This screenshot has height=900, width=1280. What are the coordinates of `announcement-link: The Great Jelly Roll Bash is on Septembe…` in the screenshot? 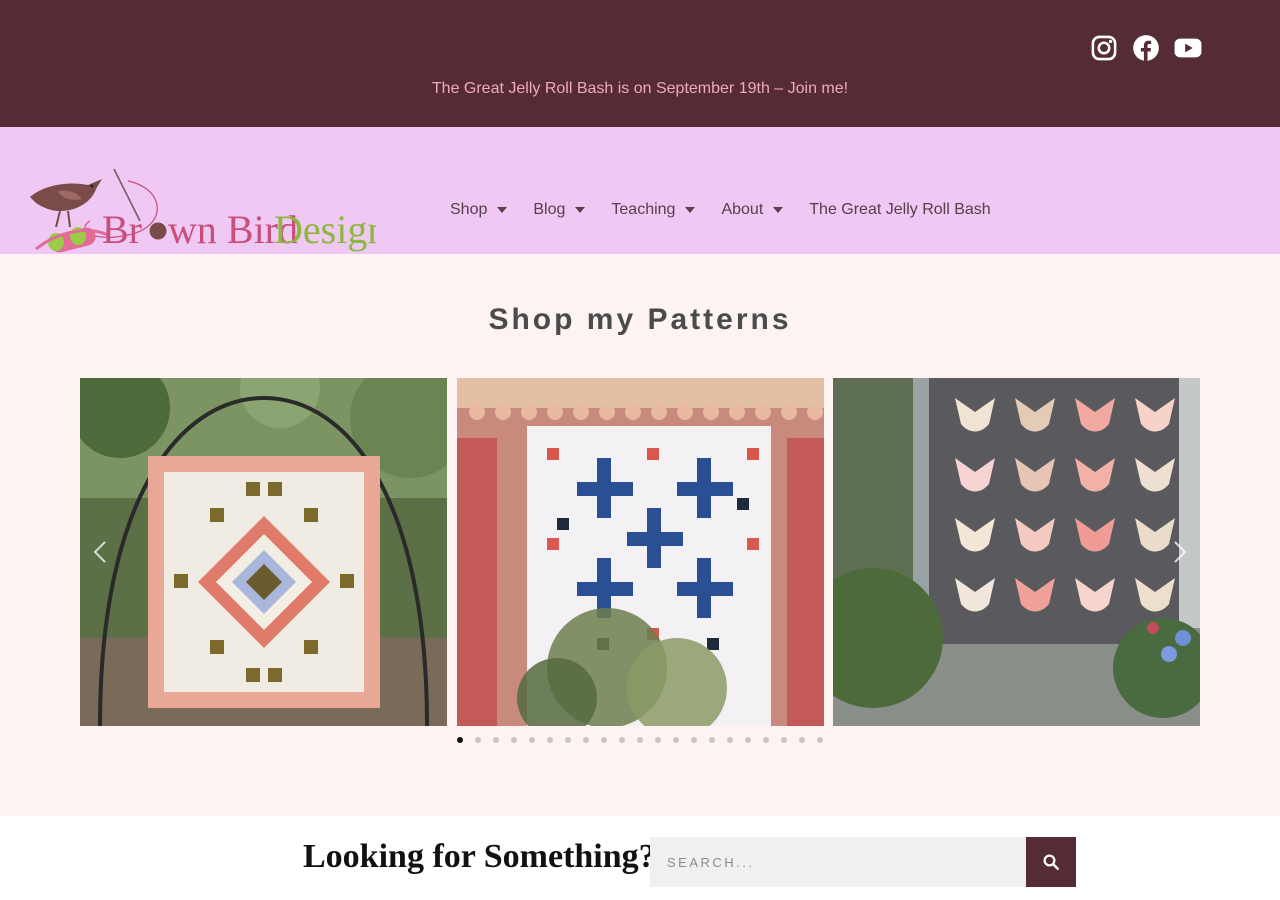 It's located at (640, 89).